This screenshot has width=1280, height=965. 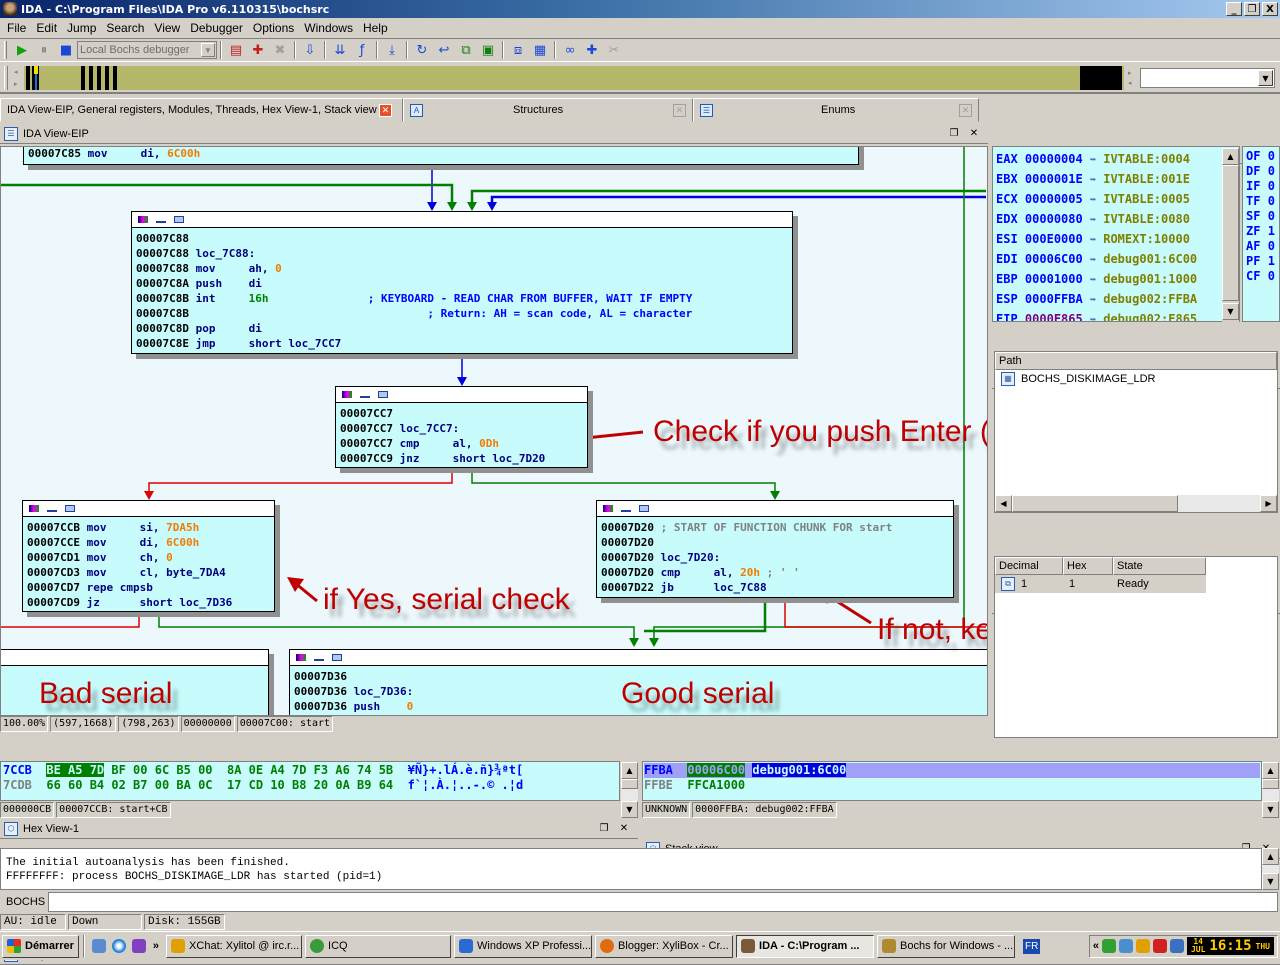 I want to click on scroll-right-icon: ▶, so click(x=1268, y=503).